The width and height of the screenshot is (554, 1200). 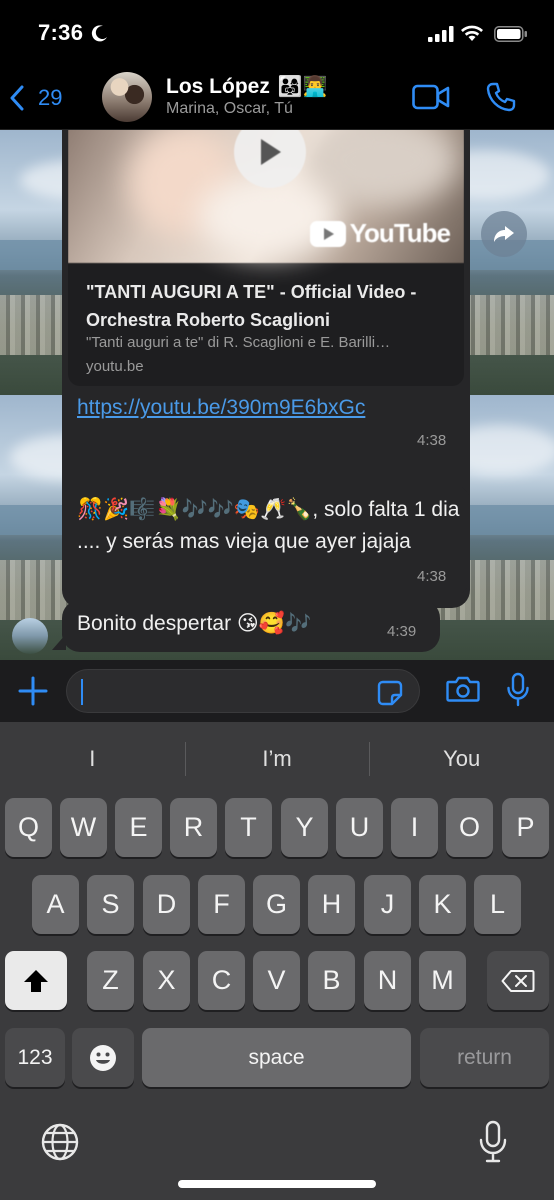 I want to click on emoji-icon, so click(x=103, y=1057).